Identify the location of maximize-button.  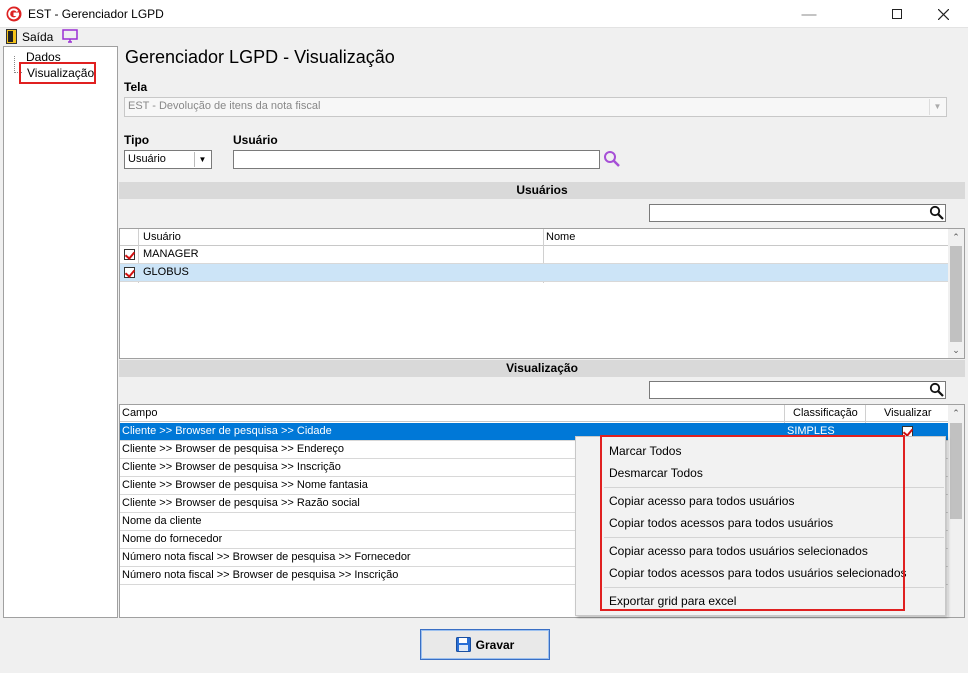
(897, 14).